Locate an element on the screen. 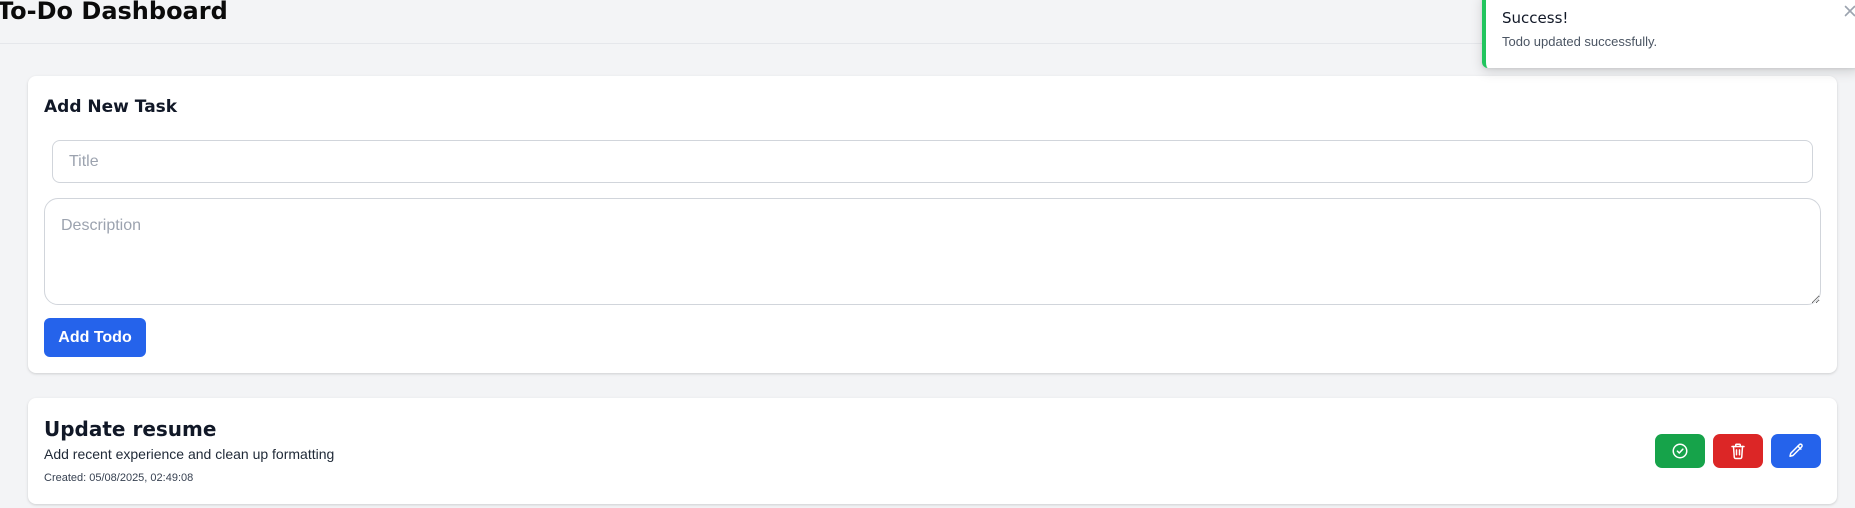 This screenshot has height=508, width=1855. add-todo-button: Add Todo is located at coordinates (95, 337).